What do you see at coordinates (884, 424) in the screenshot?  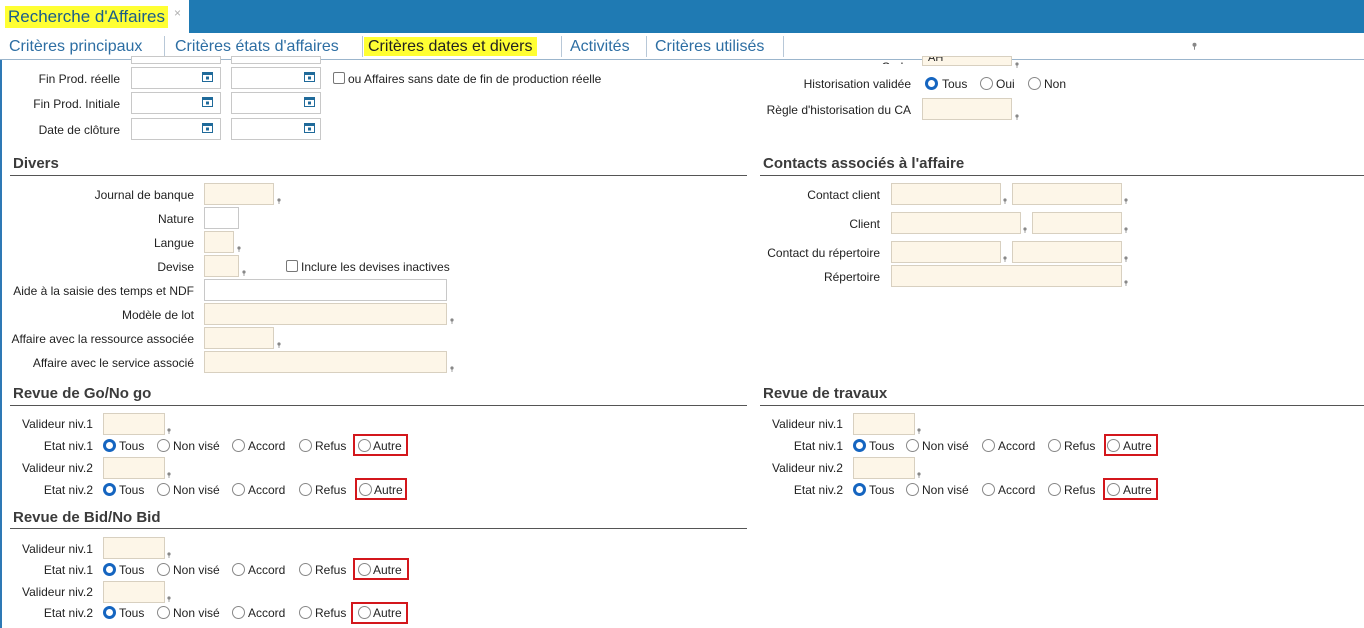 I see `travaux-valideur1-field` at bounding box center [884, 424].